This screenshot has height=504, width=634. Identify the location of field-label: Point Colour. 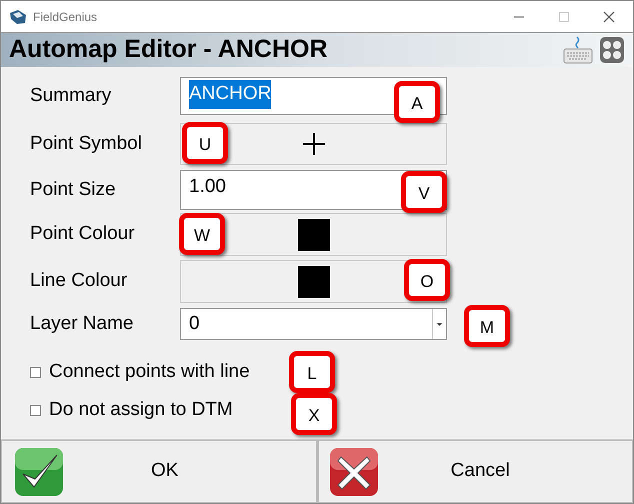
(83, 234).